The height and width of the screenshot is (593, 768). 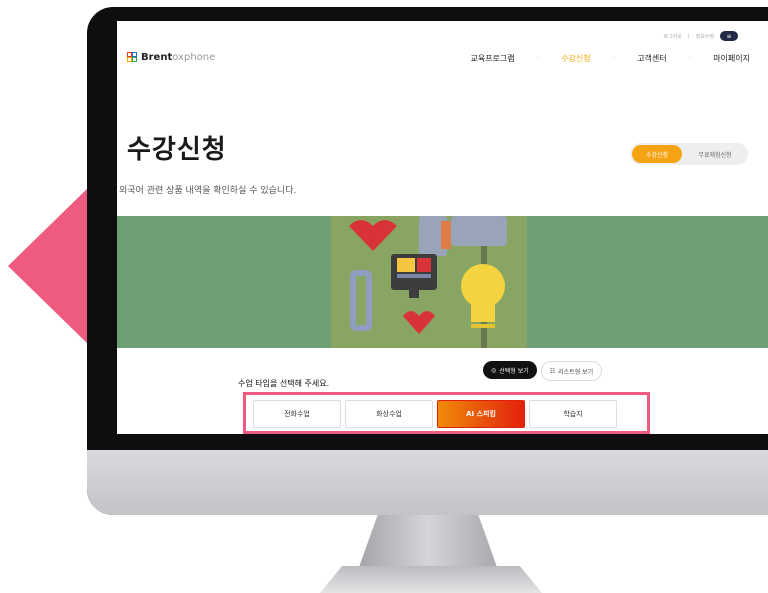 I want to click on monitor-chin, so click(x=427, y=482).